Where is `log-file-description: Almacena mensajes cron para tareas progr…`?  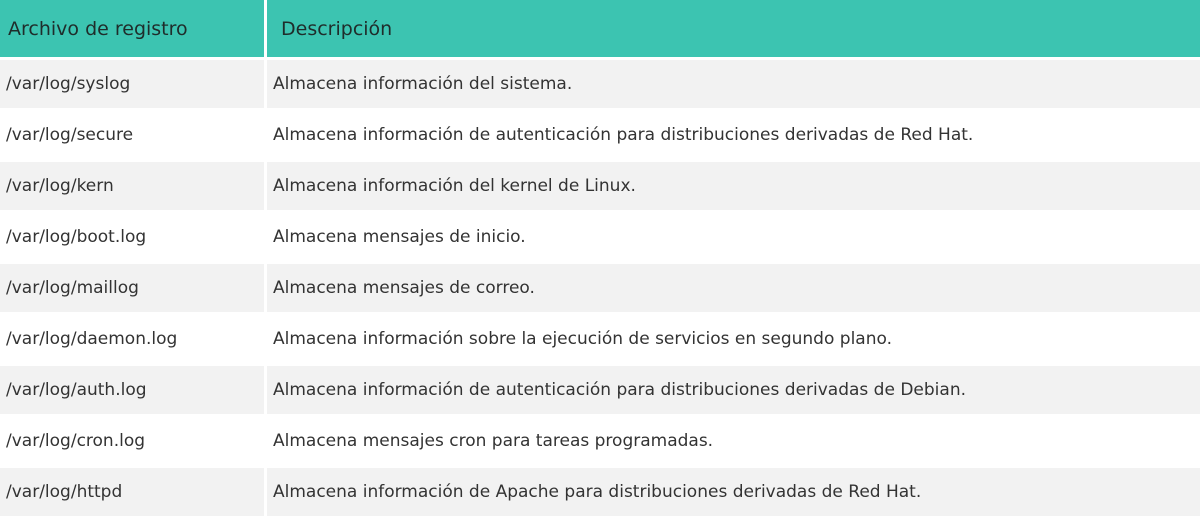 log-file-description: Almacena mensajes cron para tareas progr… is located at coordinates (732, 439).